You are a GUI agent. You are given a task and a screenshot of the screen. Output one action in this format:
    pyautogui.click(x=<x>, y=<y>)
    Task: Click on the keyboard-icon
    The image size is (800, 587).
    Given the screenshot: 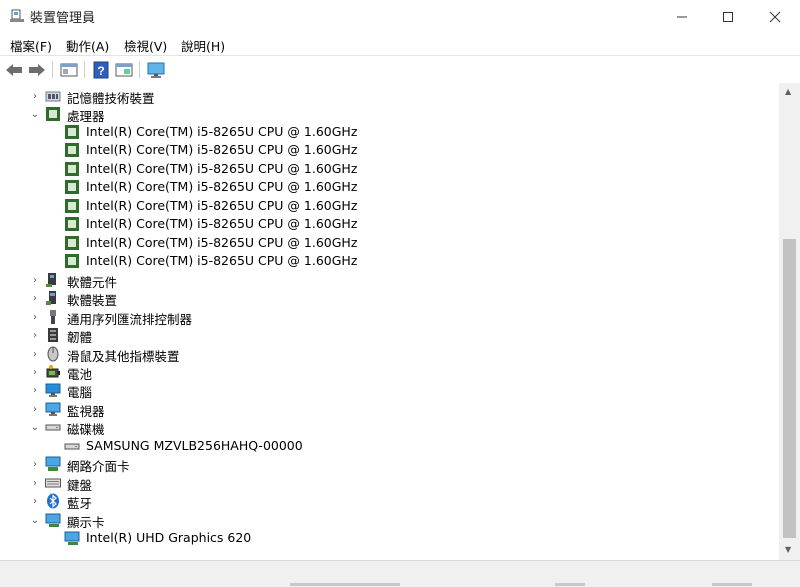 What is the action you would take?
    pyautogui.click(x=53, y=483)
    